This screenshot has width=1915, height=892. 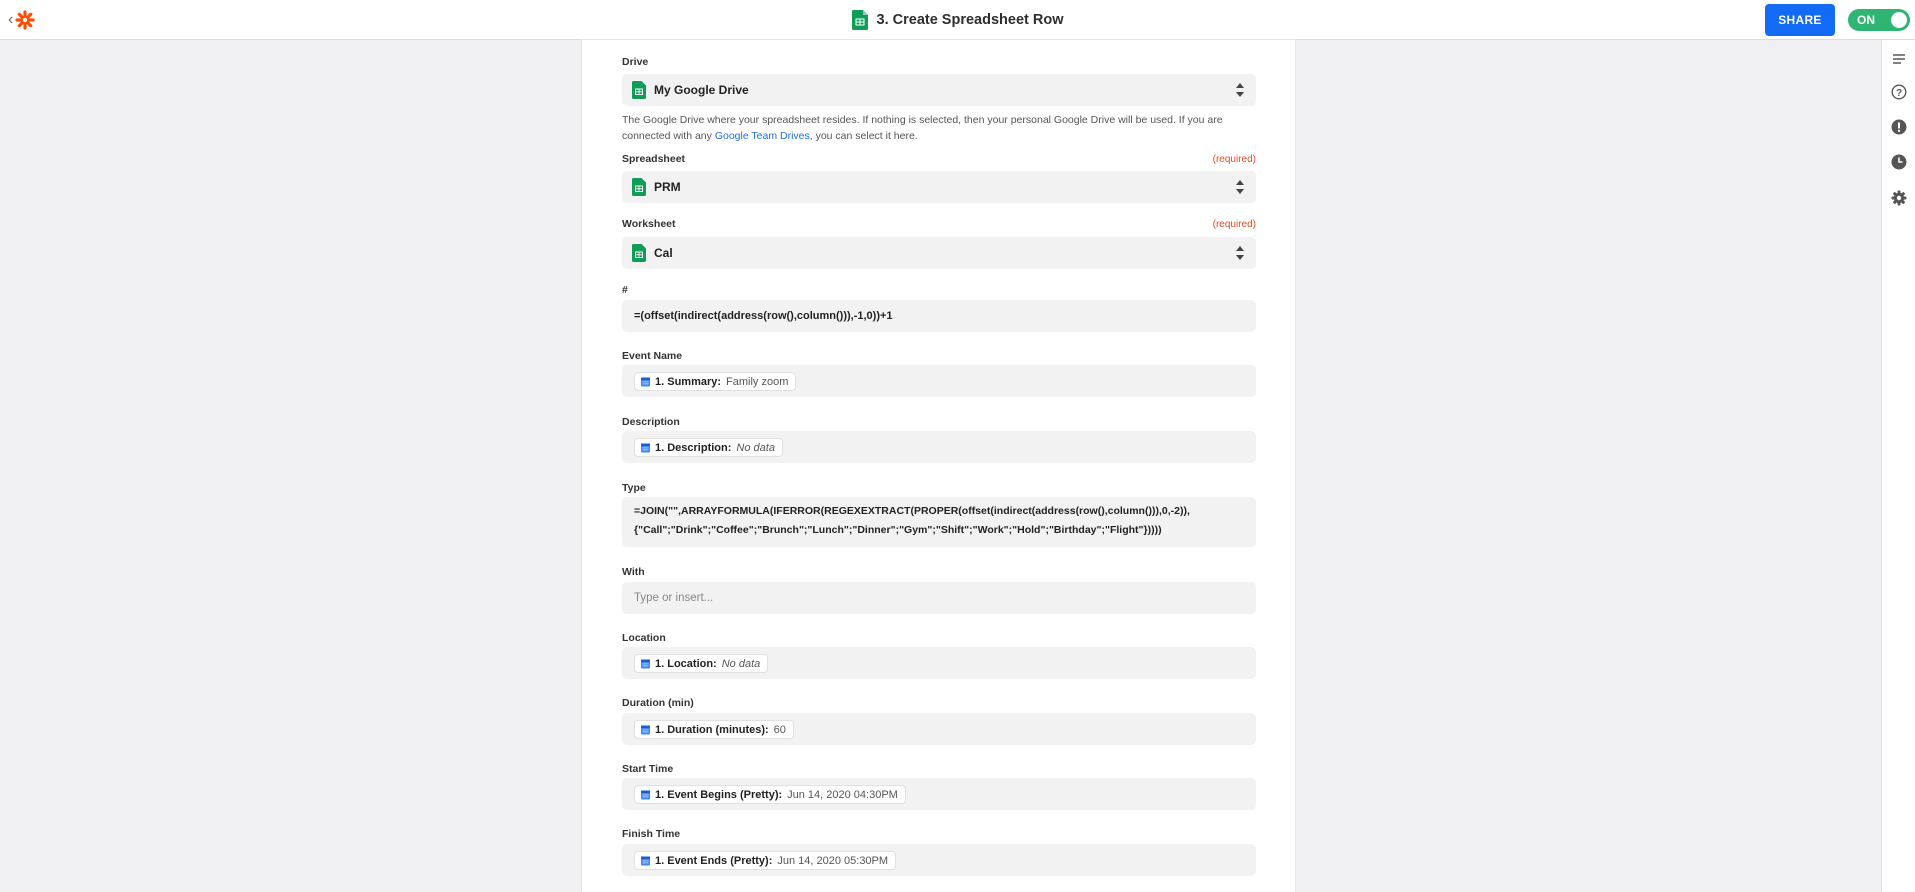 What do you see at coordinates (652, 356) in the screenshot?
I see `field-label: Event Name` at bounding box center [652, 356].